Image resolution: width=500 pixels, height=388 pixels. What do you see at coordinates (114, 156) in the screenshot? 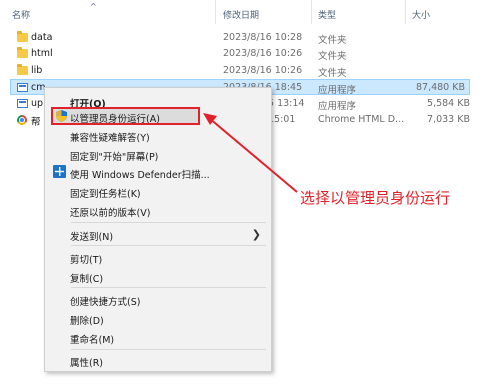
I see `menu-item-pin-to-start: 固定到"开始"屏幕(P)` at bounding box center [114, 156].